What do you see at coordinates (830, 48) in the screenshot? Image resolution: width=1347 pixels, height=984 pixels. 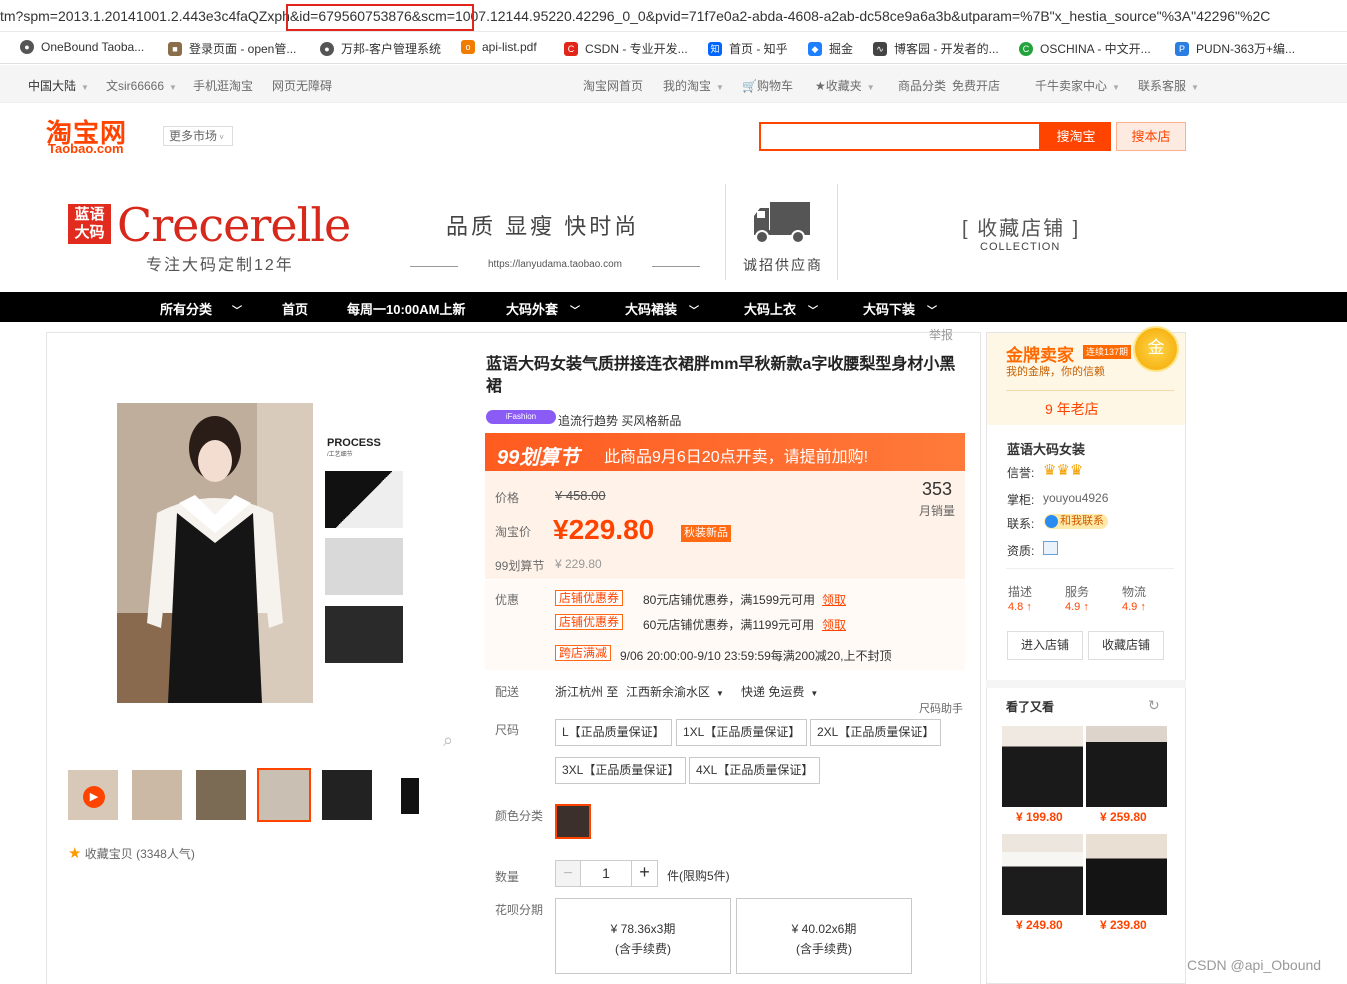 I see `bookmark-juejin: ◆ 掘金` at bounding box center [830, 48].